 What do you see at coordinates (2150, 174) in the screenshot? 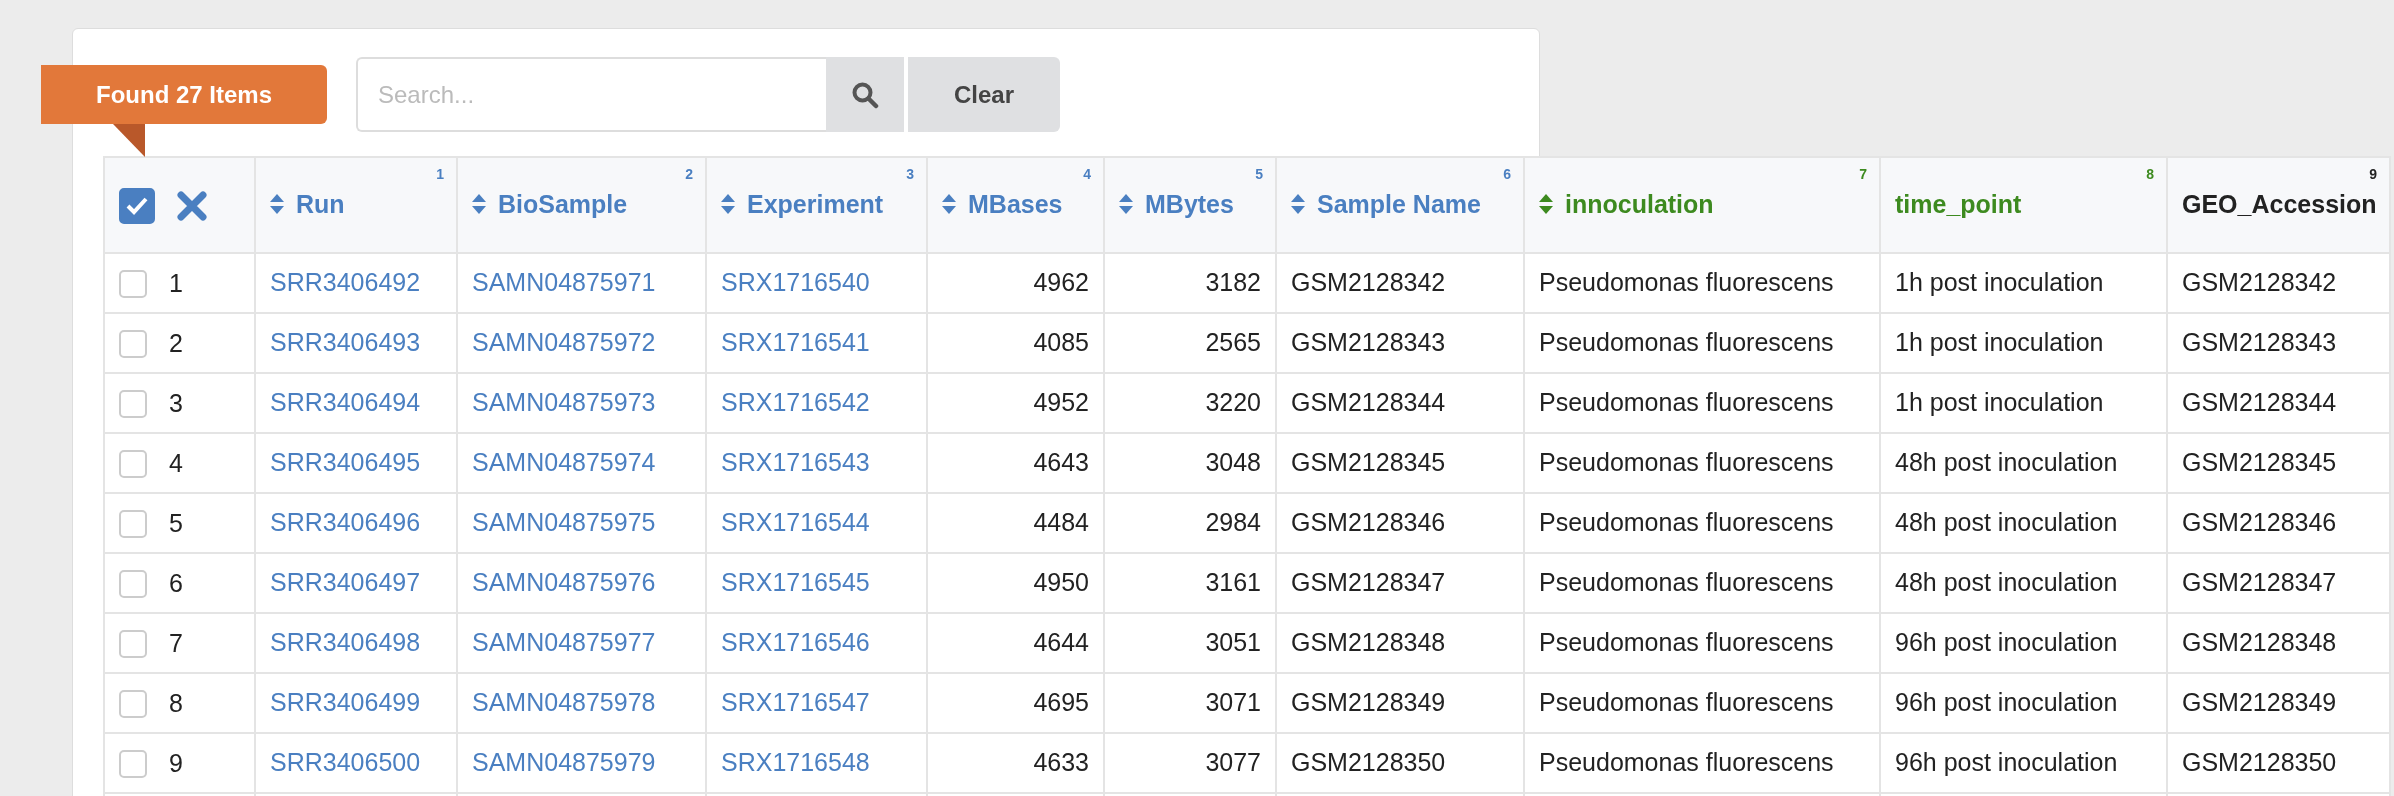
I see `column-index: 8` at bounding box center [2150, 174].